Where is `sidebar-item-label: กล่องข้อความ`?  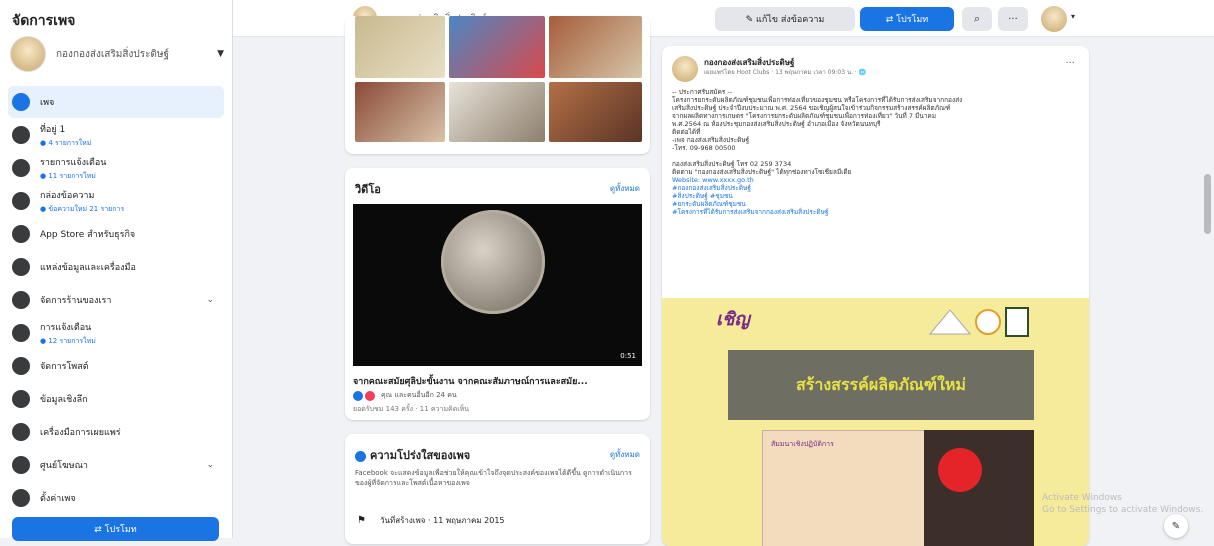 sidebar-item-label: กล่องข้อความ is located at coordinates (67, 195).